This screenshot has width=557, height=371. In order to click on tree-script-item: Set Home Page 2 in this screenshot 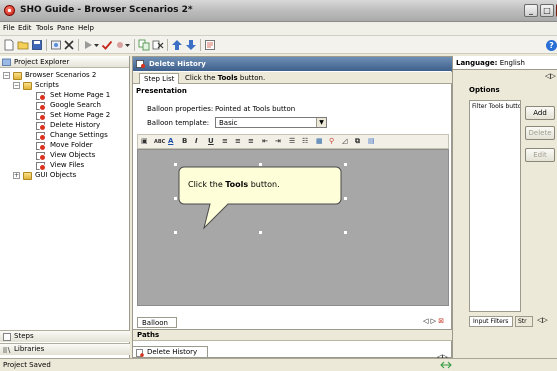, I will do `click(80, 115)`.